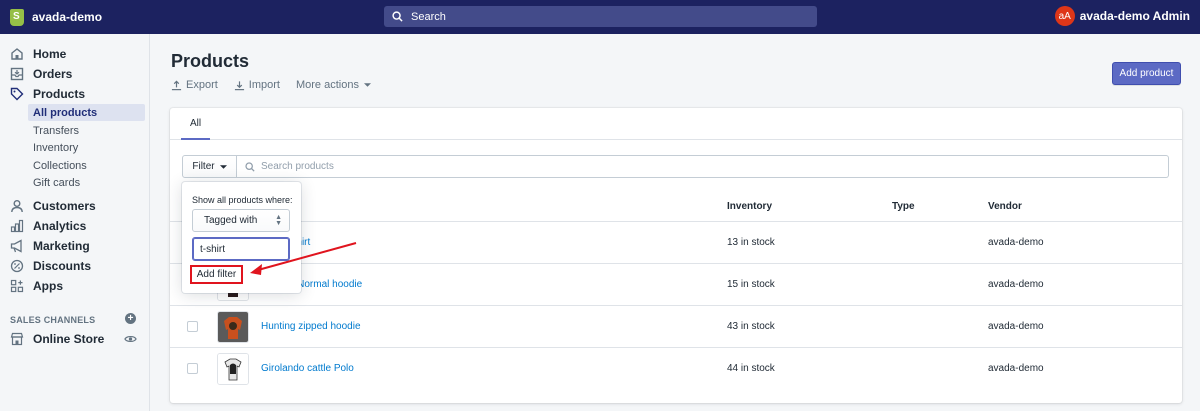  Describe the element at coordinates (327, 85) in the screenshot. I see `more-actions-label: More actions` at that location.